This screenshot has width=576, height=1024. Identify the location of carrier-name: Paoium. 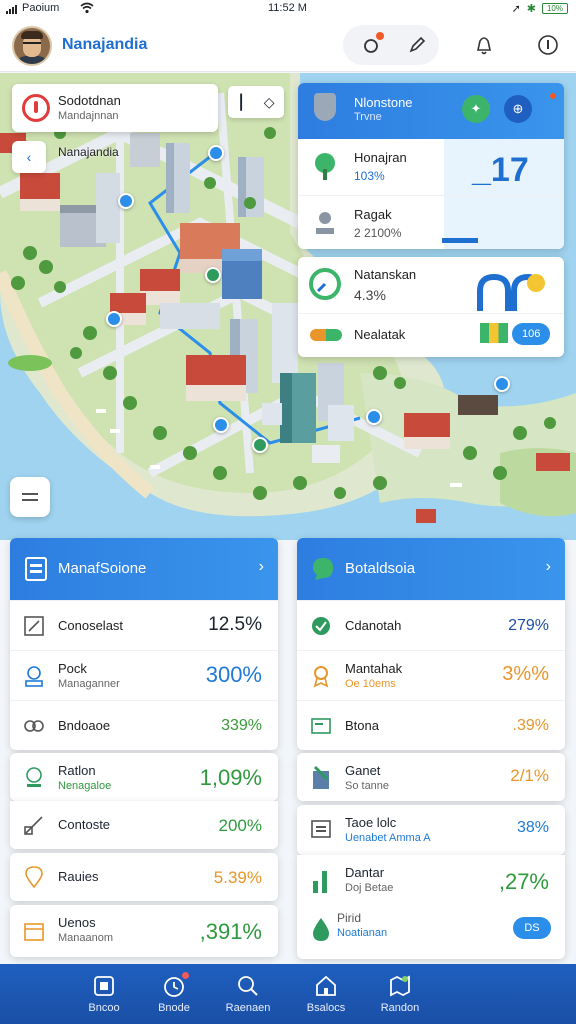
(41, 8).